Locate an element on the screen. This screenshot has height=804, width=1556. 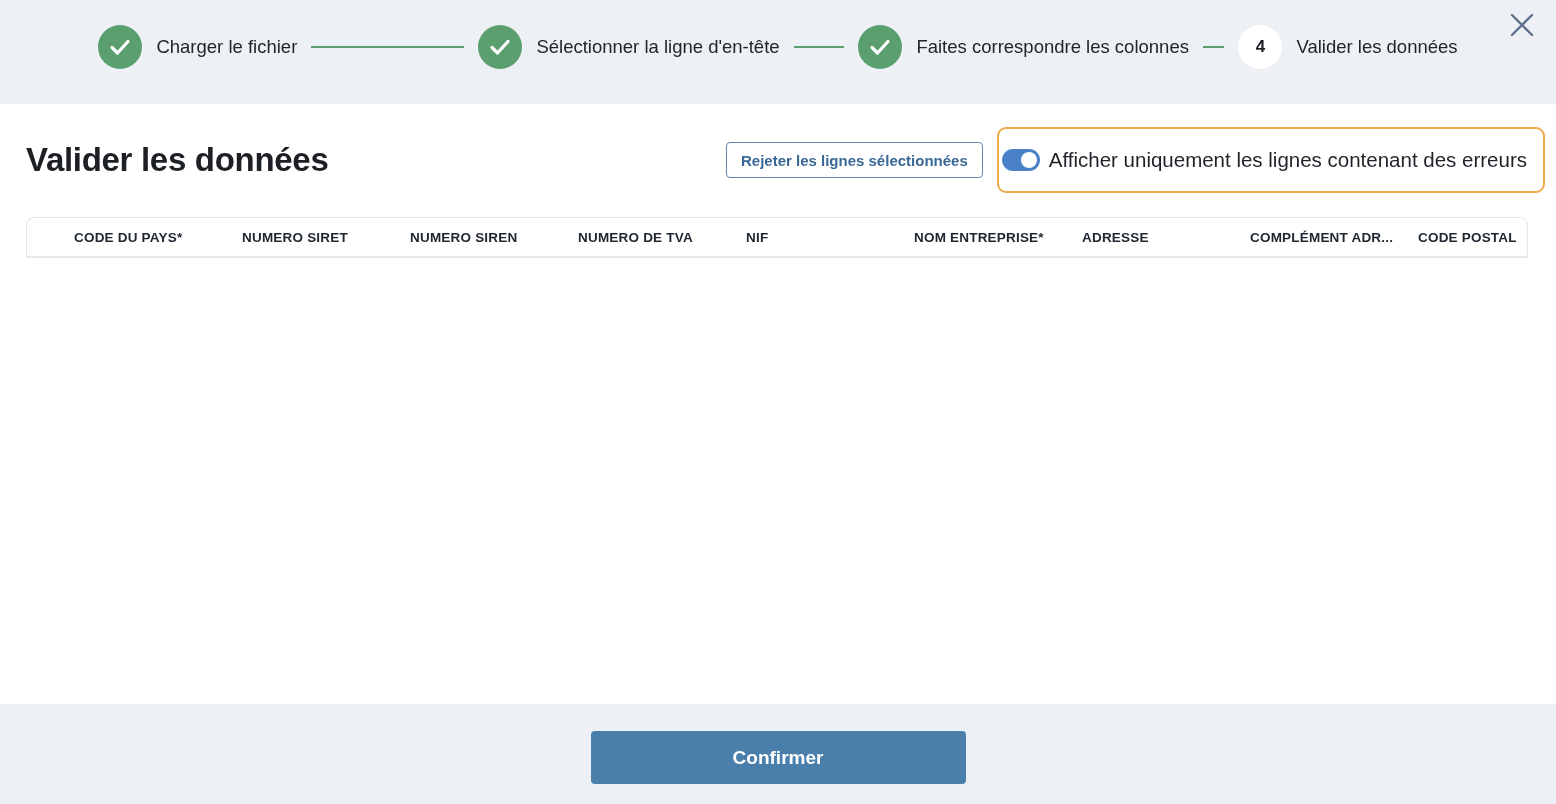
errors-only-toggle is located at coordinates (1020, 160).